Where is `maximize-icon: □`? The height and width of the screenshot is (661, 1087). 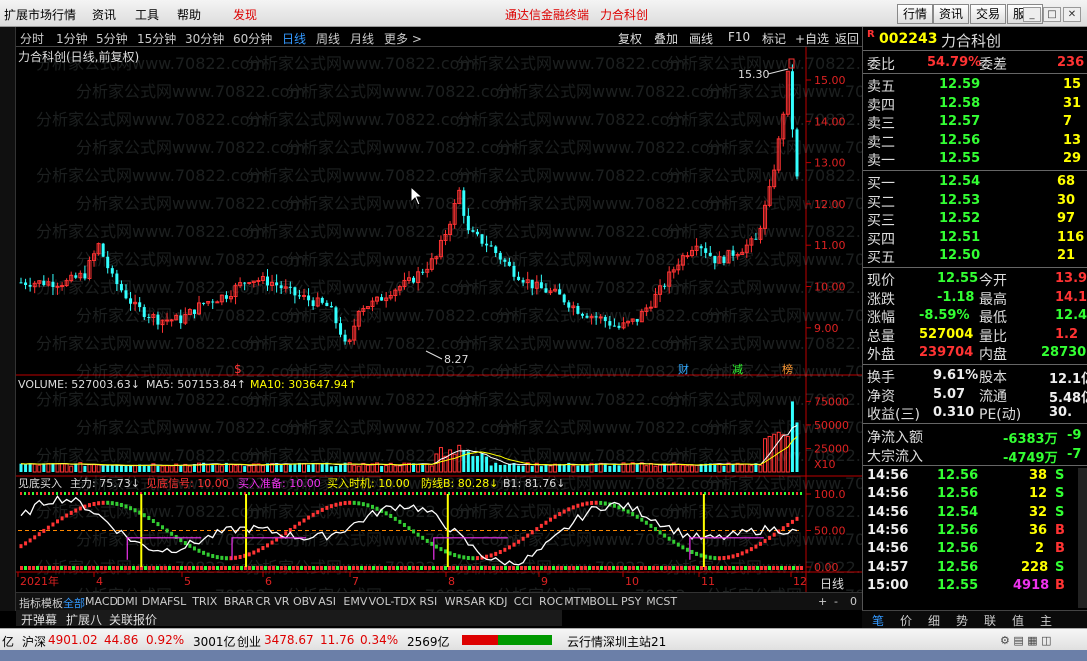
maximize-icon: □ is located at coordinates (1052, 14).